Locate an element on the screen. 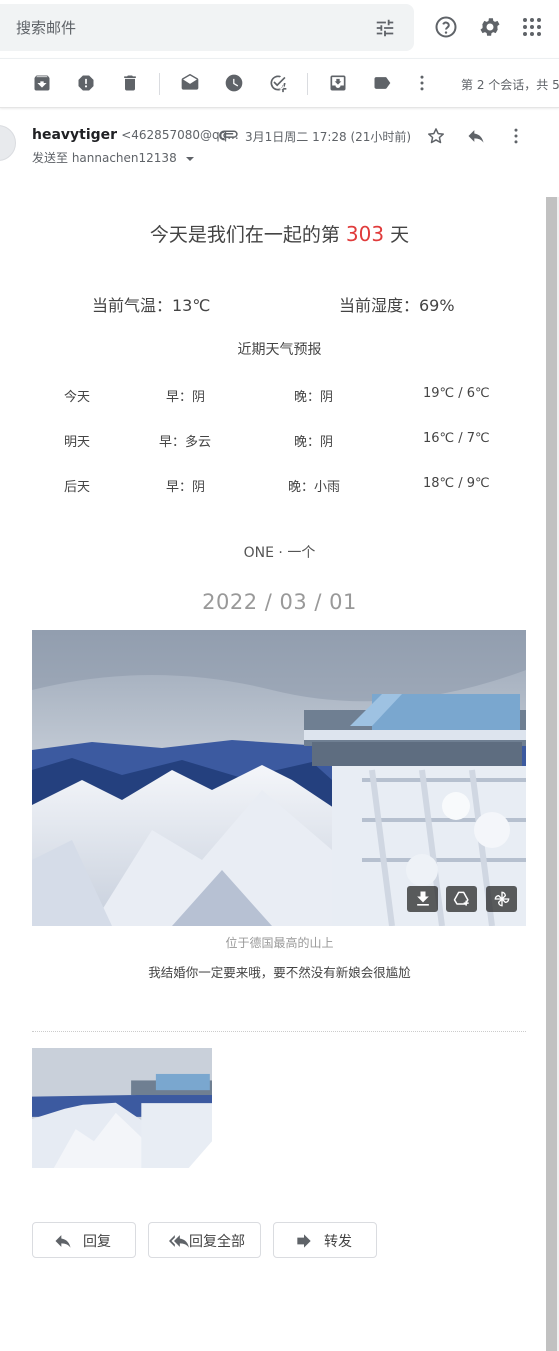  forecast-title: 近期天气预报 is located at coordinates (279, 350).